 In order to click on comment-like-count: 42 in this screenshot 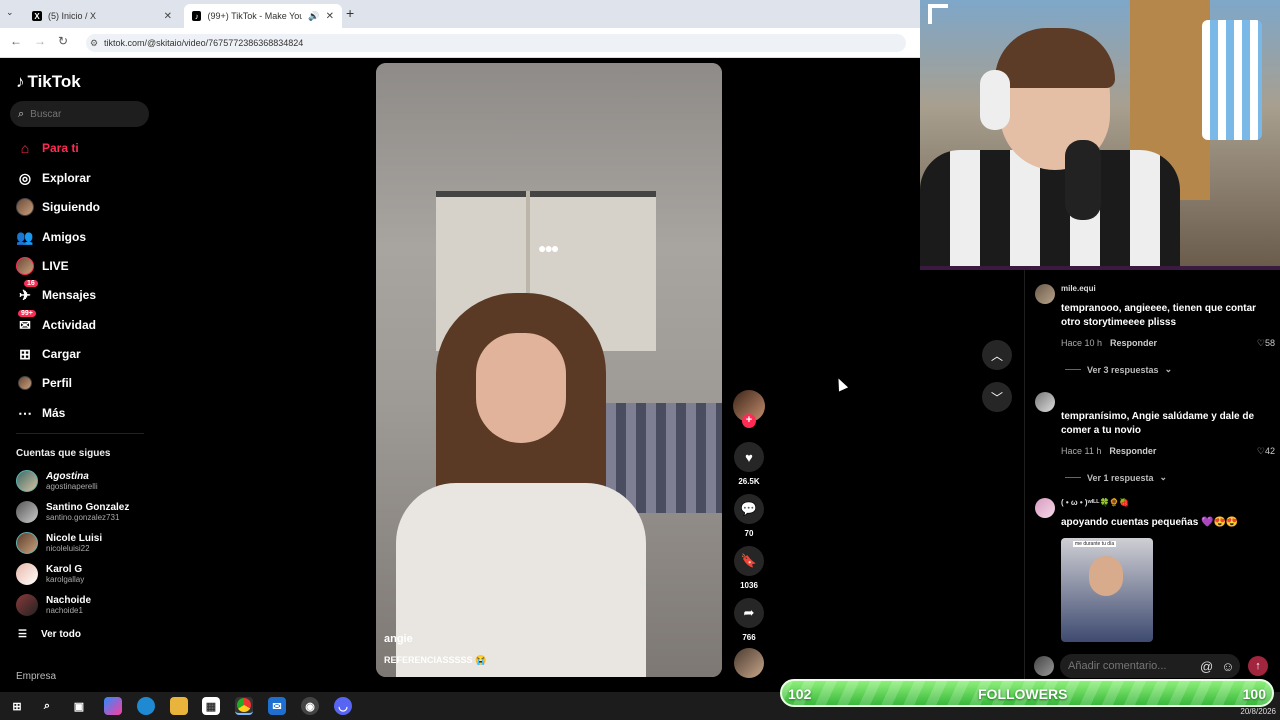, I will do `click(1269, 451)`.